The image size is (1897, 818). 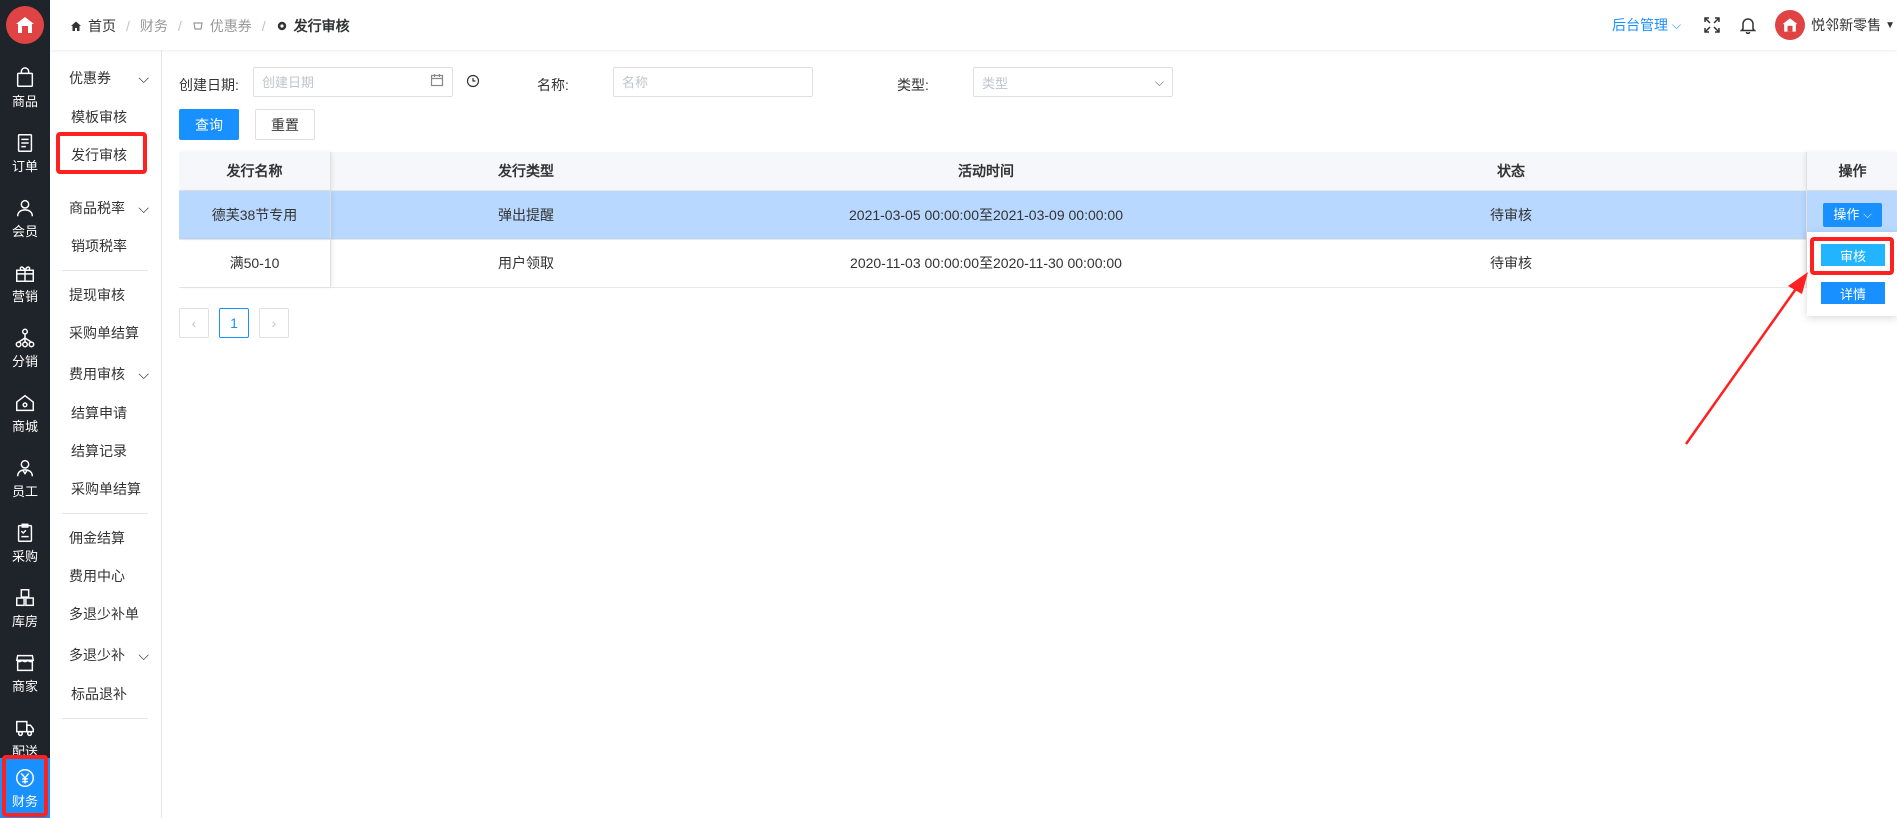 What do you see at coordinates (154, 26) in the screenshot?
I see `breadcrumb-finance: 财务` at bounding box center [154, 26].